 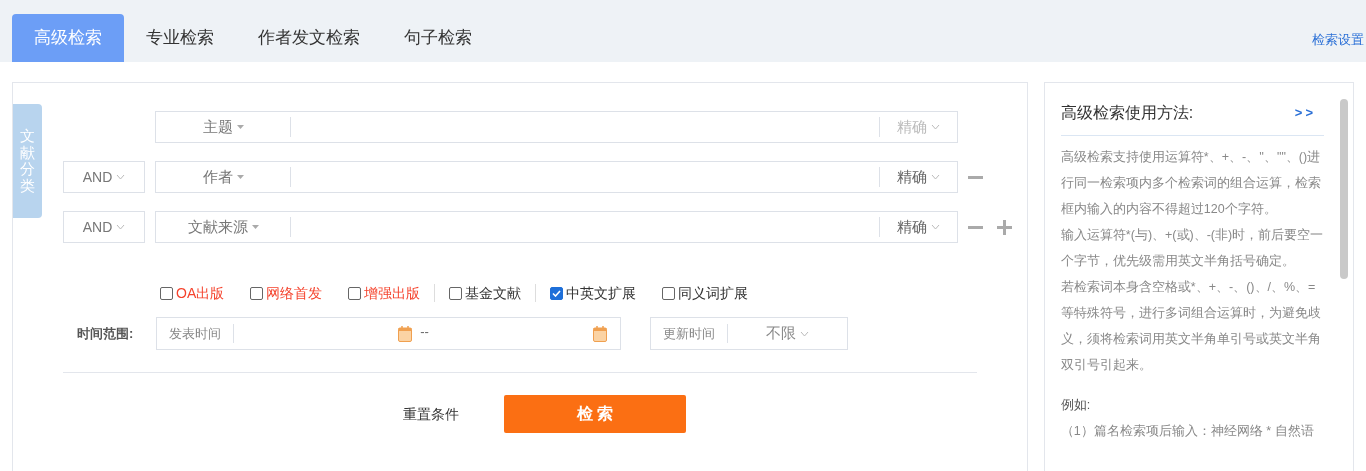 What do you see at coordinates (200, 293) in the screenshot?
I see `checkbox-label: OA出版` at bounding box center [200, 293].